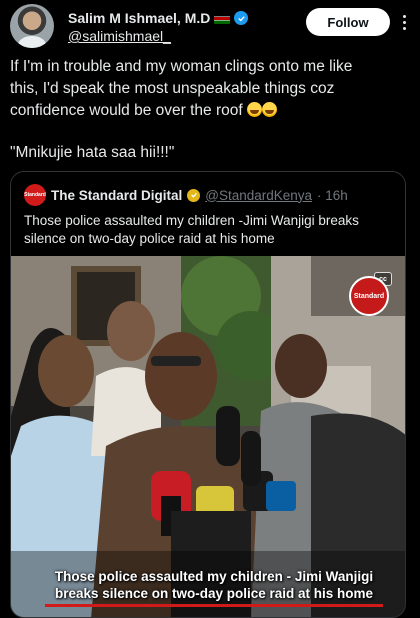 The height and width of the screenshot is (618, 420). What do you see at coordinates (119, 36) in the screenshot?
I see `author-handle: @salimishmael_` at bounding box center [119, 36].